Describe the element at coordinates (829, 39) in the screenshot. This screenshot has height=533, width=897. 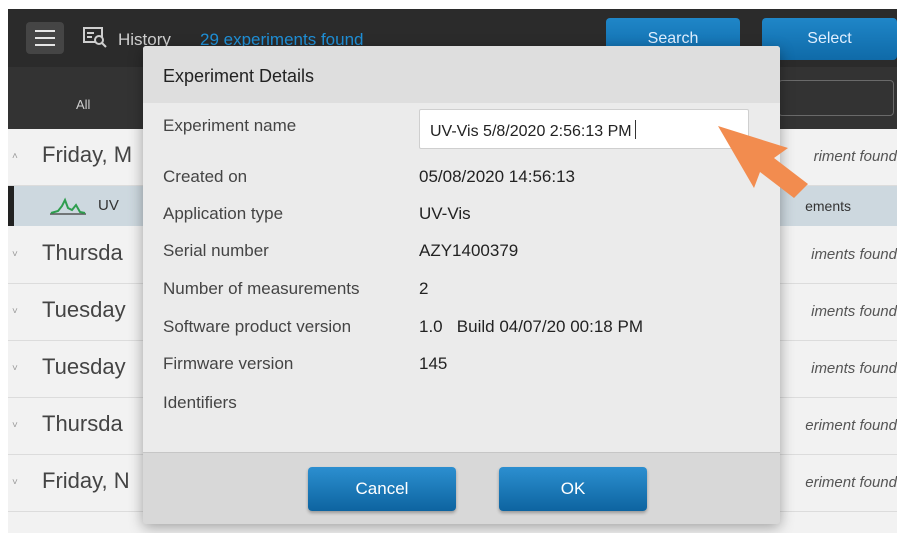
I see `select-button: Select` at that location.